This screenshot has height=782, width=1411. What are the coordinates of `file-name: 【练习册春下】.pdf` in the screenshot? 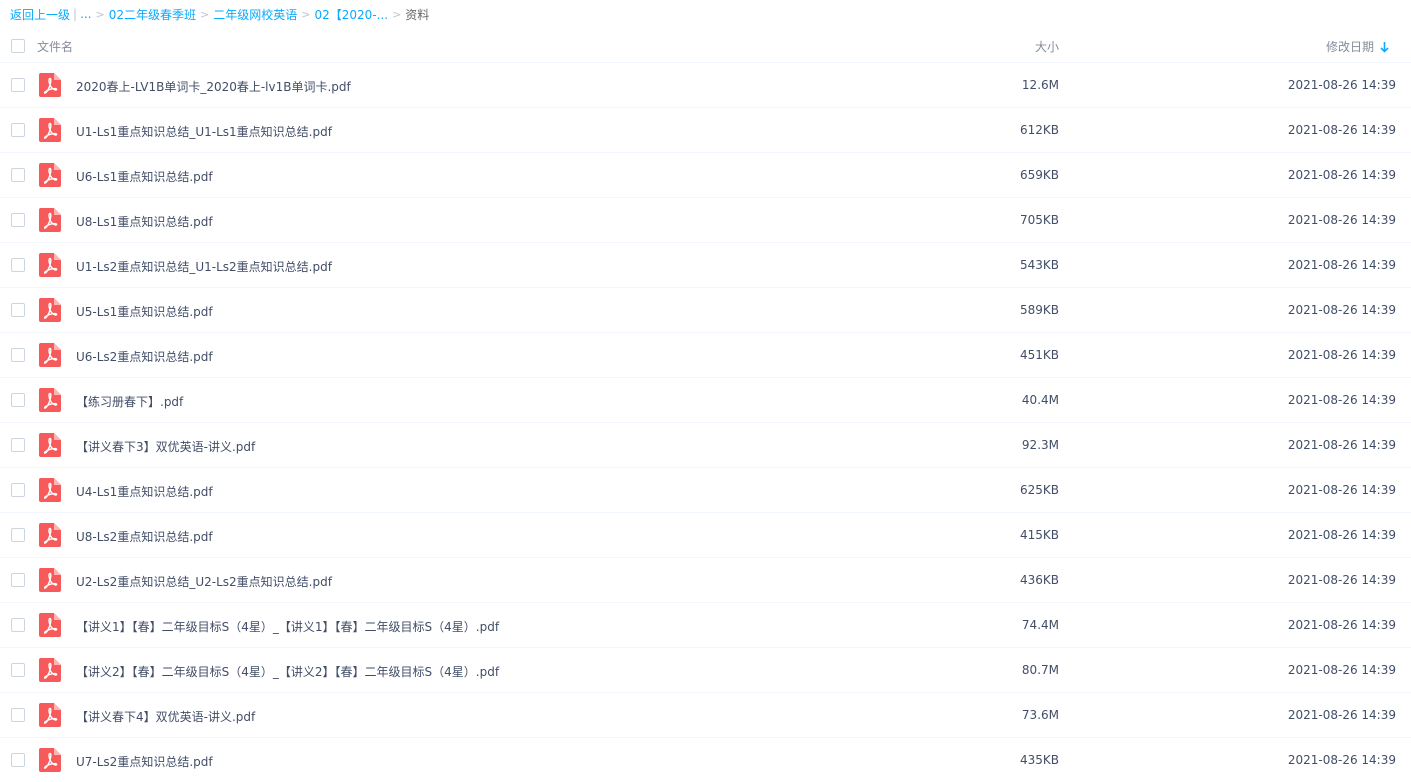 It's located at (129, 401).